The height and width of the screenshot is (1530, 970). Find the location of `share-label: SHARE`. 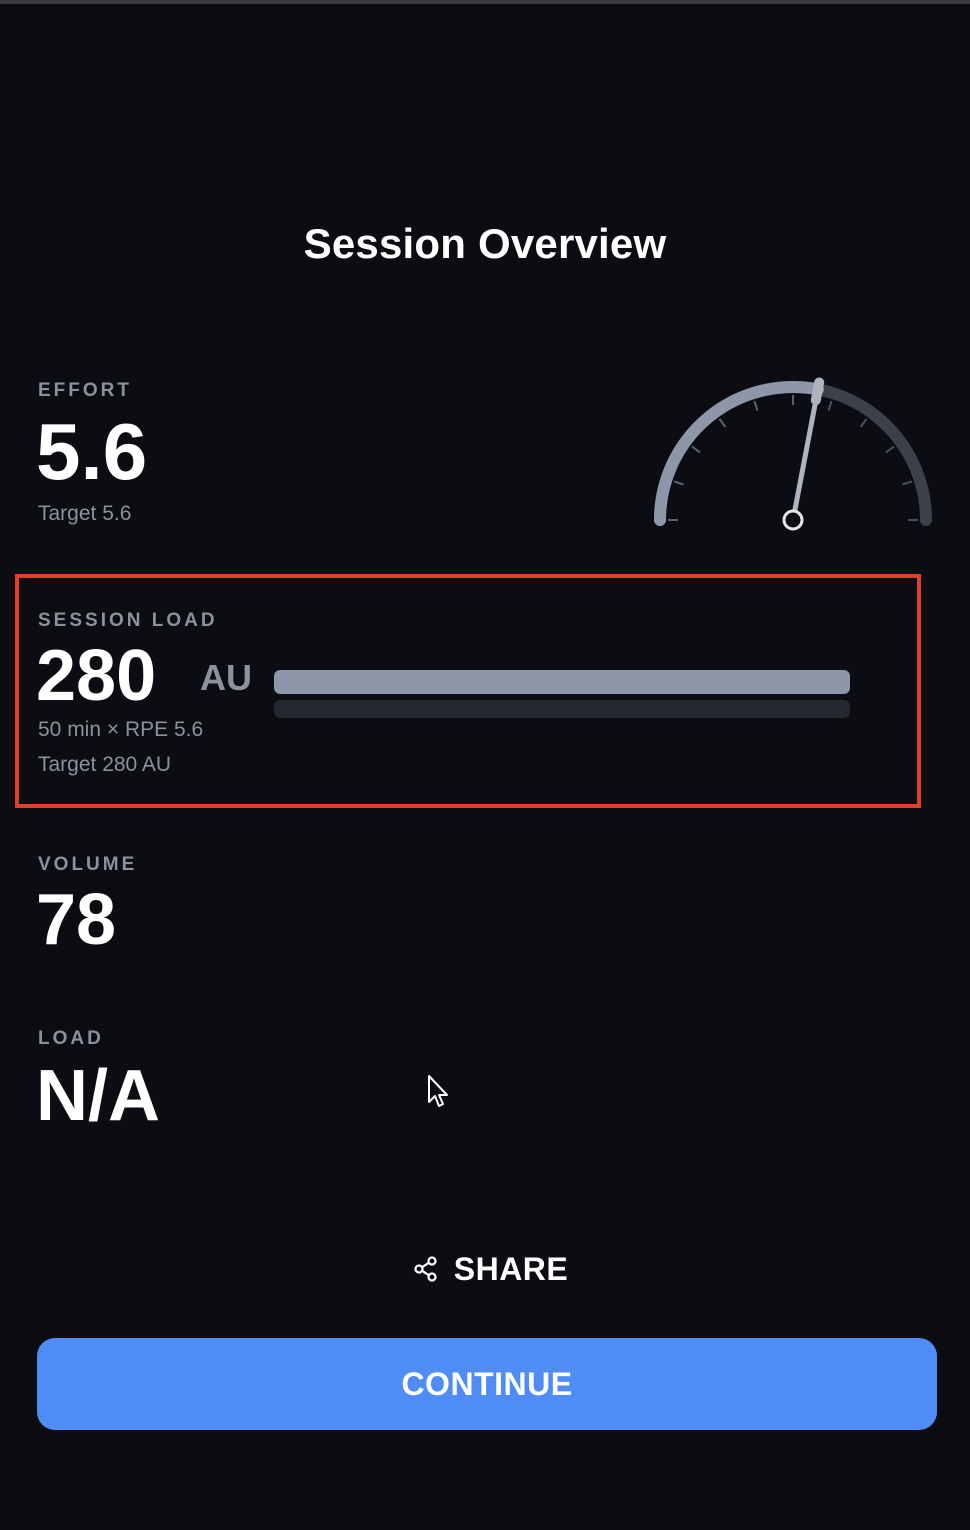

share-label: SHARE is located at coordinates (511, 1268).